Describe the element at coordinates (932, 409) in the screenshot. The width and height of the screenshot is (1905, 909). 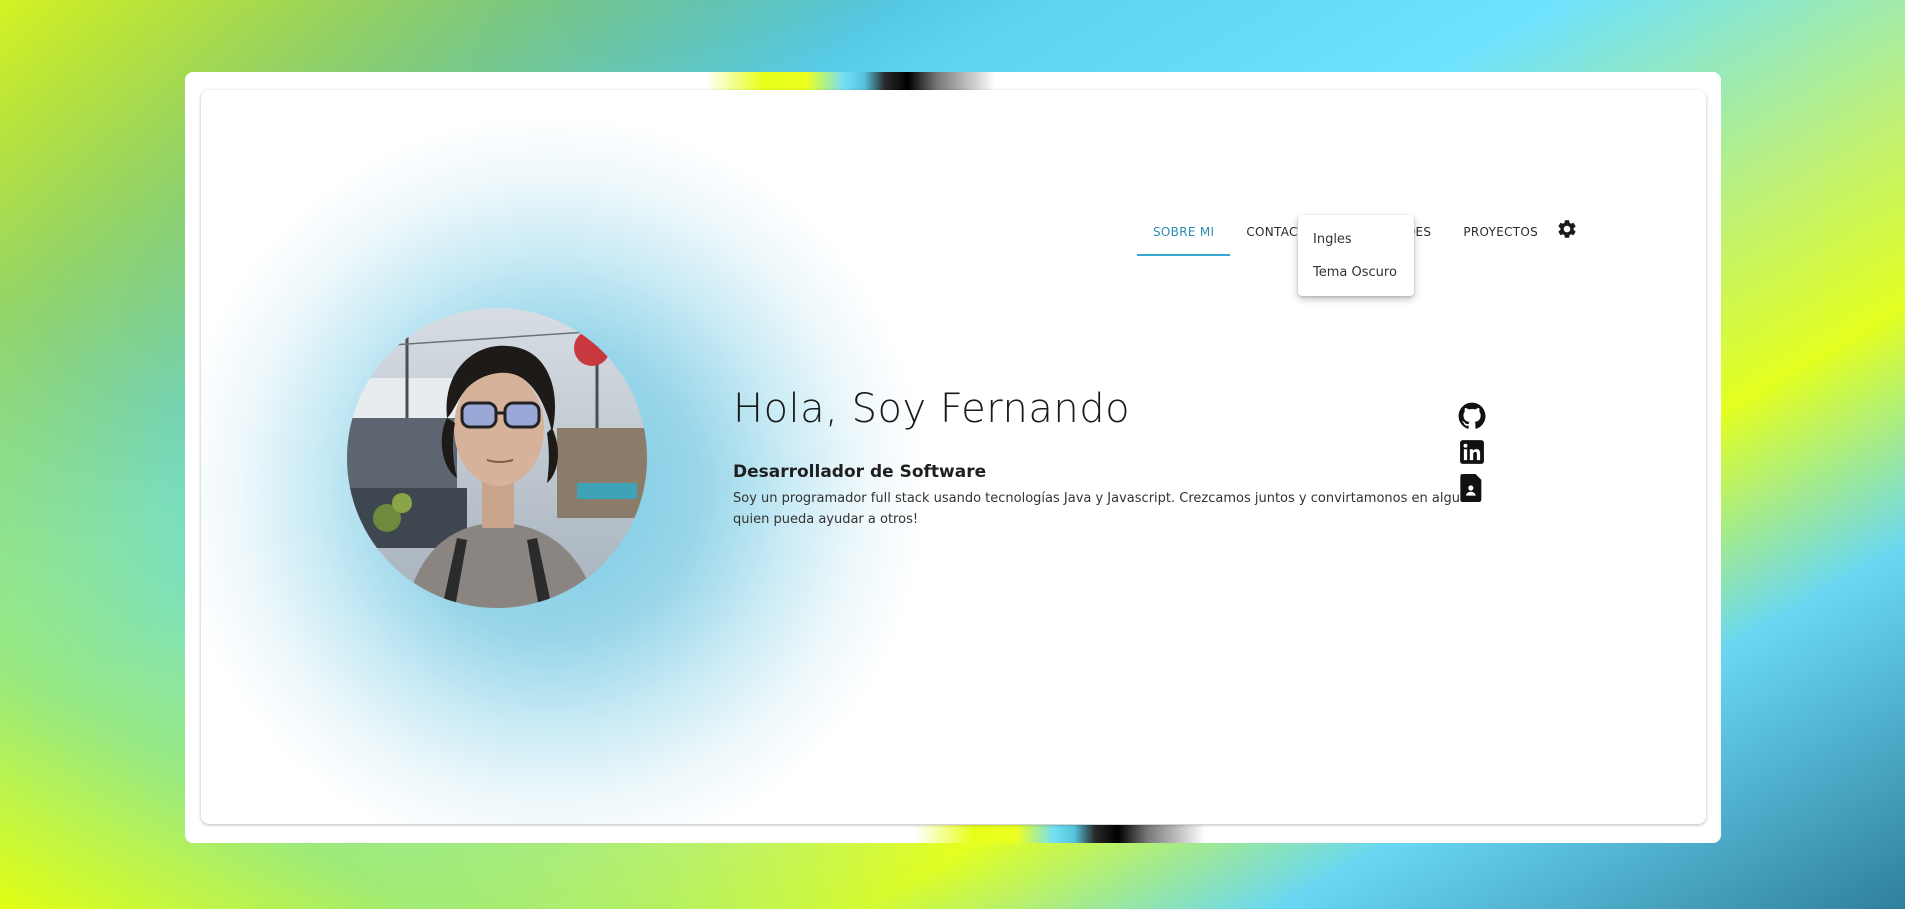
I see `hero-title: Hola, Soy Fernando` at that location.